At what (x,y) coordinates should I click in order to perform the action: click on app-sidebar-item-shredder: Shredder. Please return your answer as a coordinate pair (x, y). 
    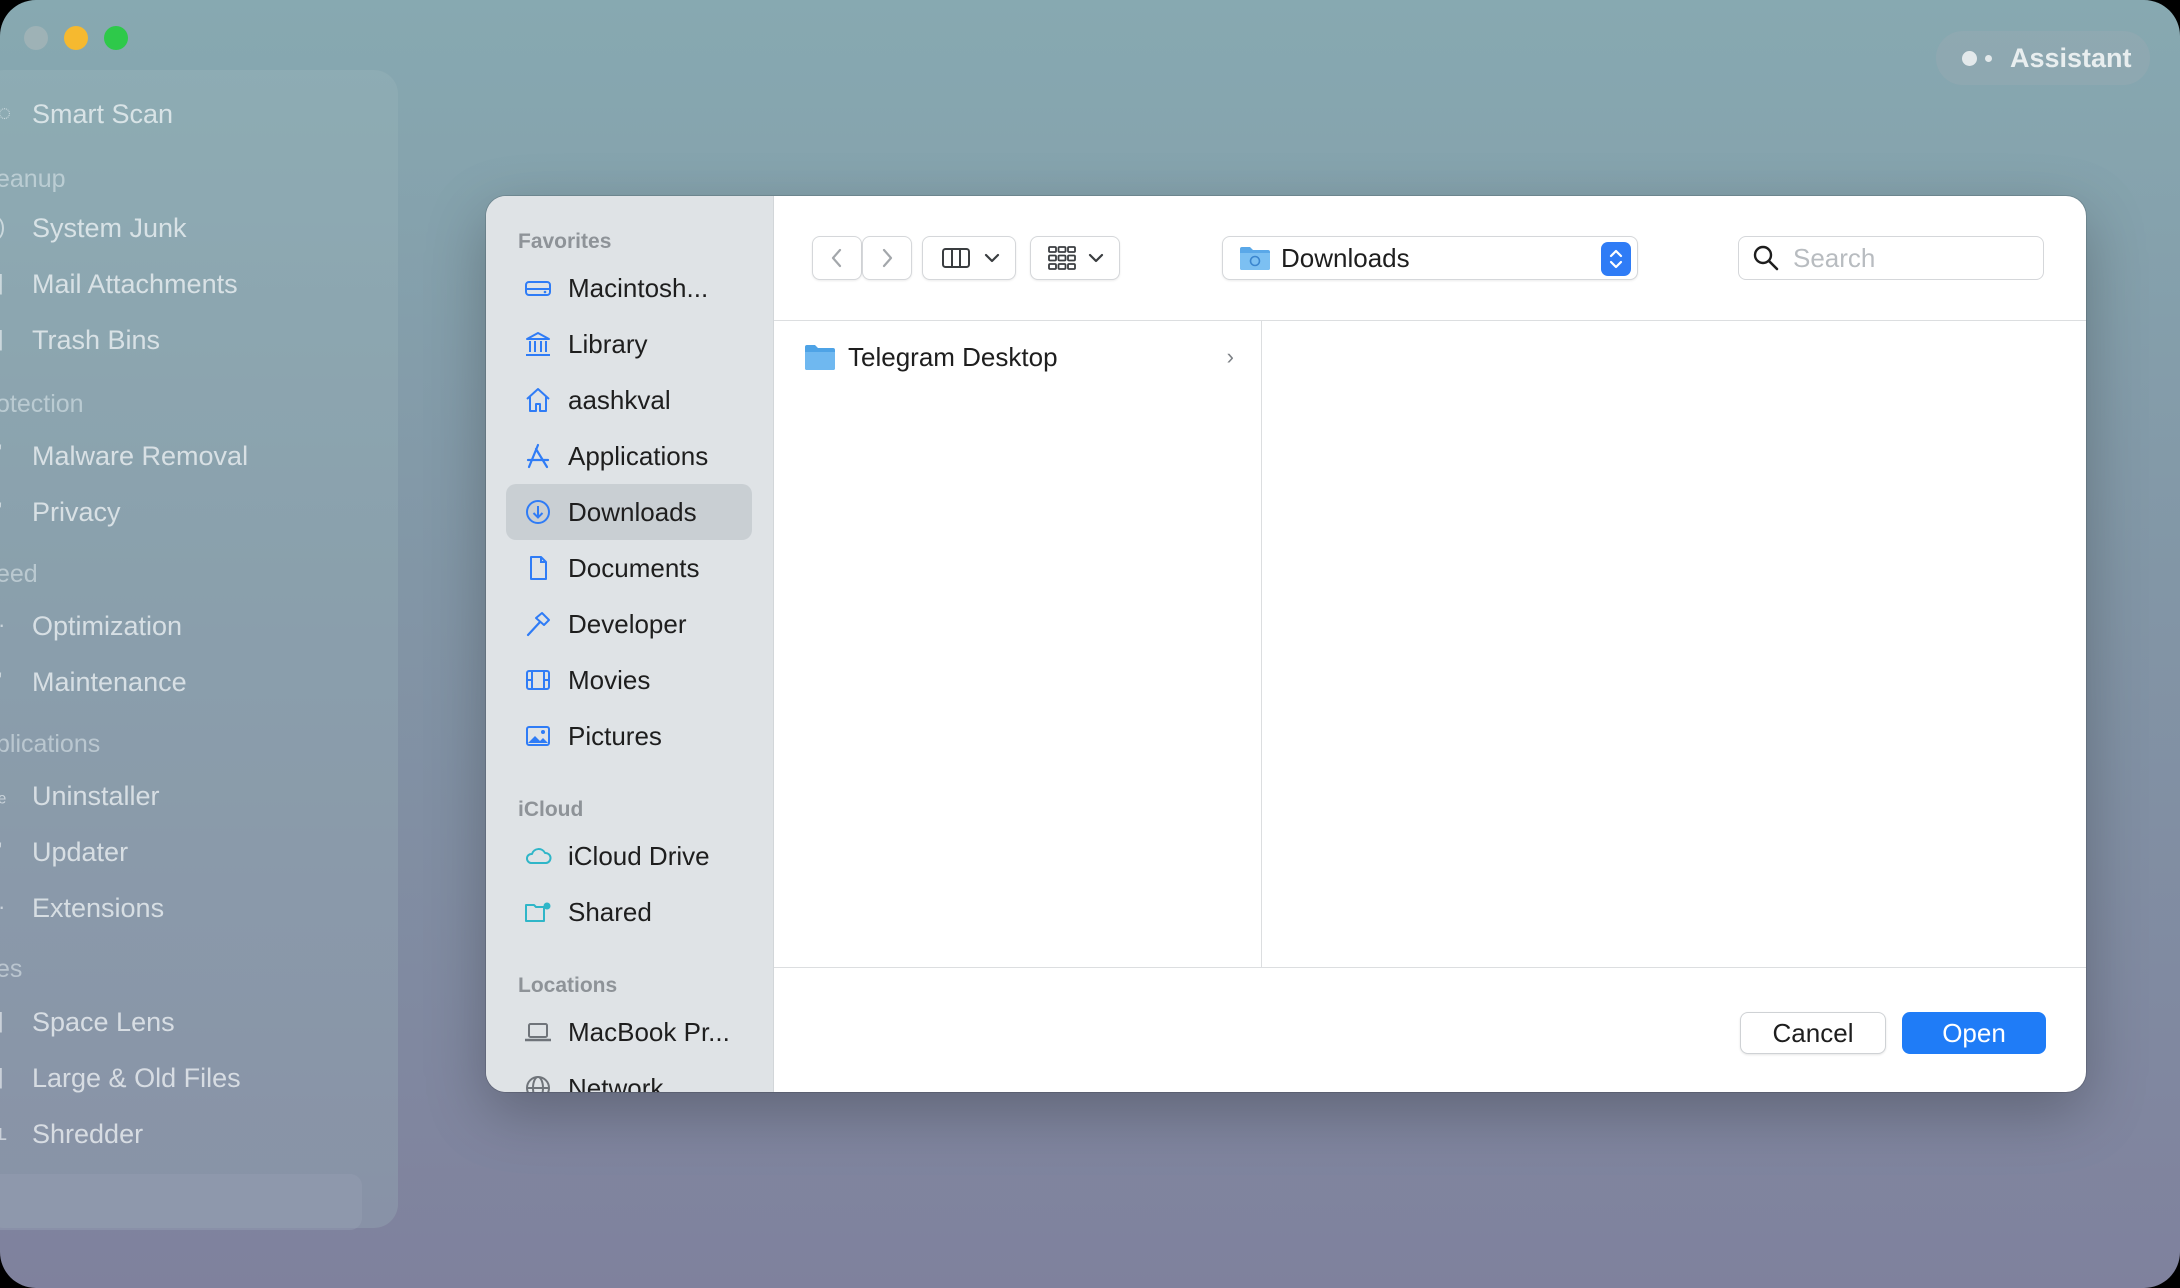
    Looking at the image, I should click on (87, 1134).